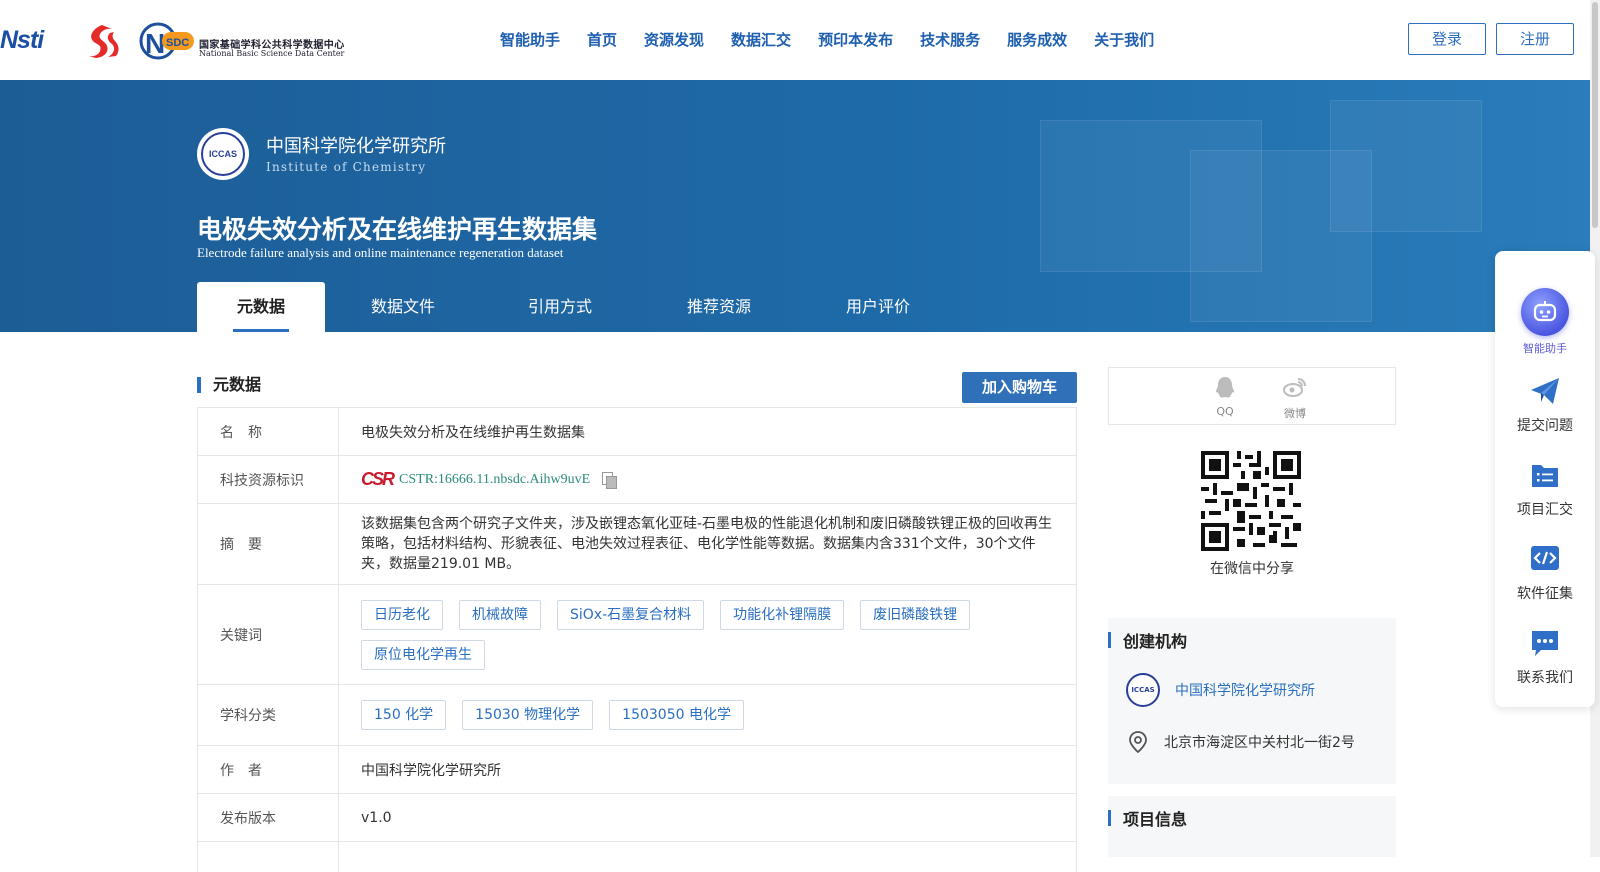  What do you see at coordinates (1545, 476) in the screenshot?
I see `folder-list-icon` at bounding box center [1545, 476].